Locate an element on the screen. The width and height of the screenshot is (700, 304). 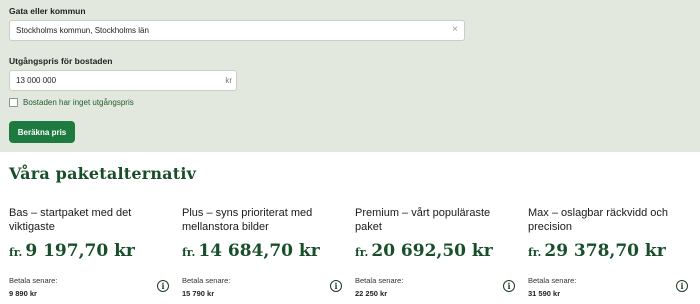
no-price-checkbox is located at coordinates (13, 102).